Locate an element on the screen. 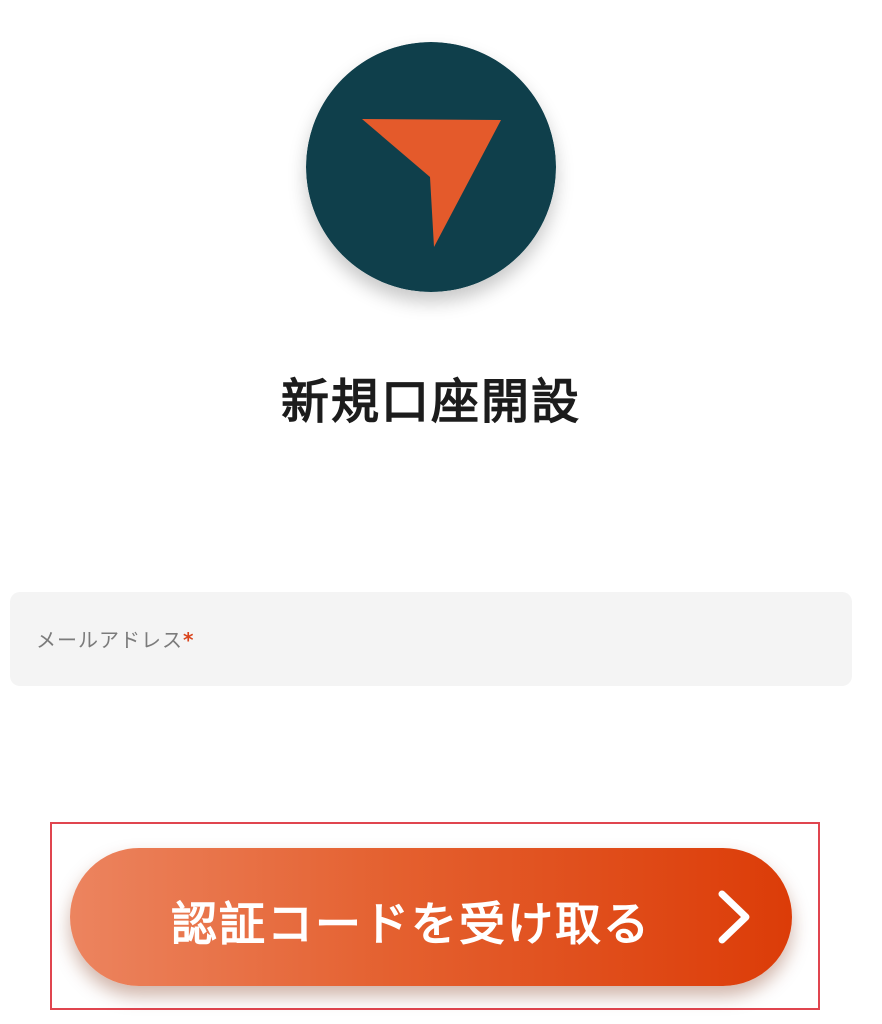 The width and height of the screenshot is (882, 1024). receive-code-label: 認証コードを受け取る is located at coordinates (411, 924).